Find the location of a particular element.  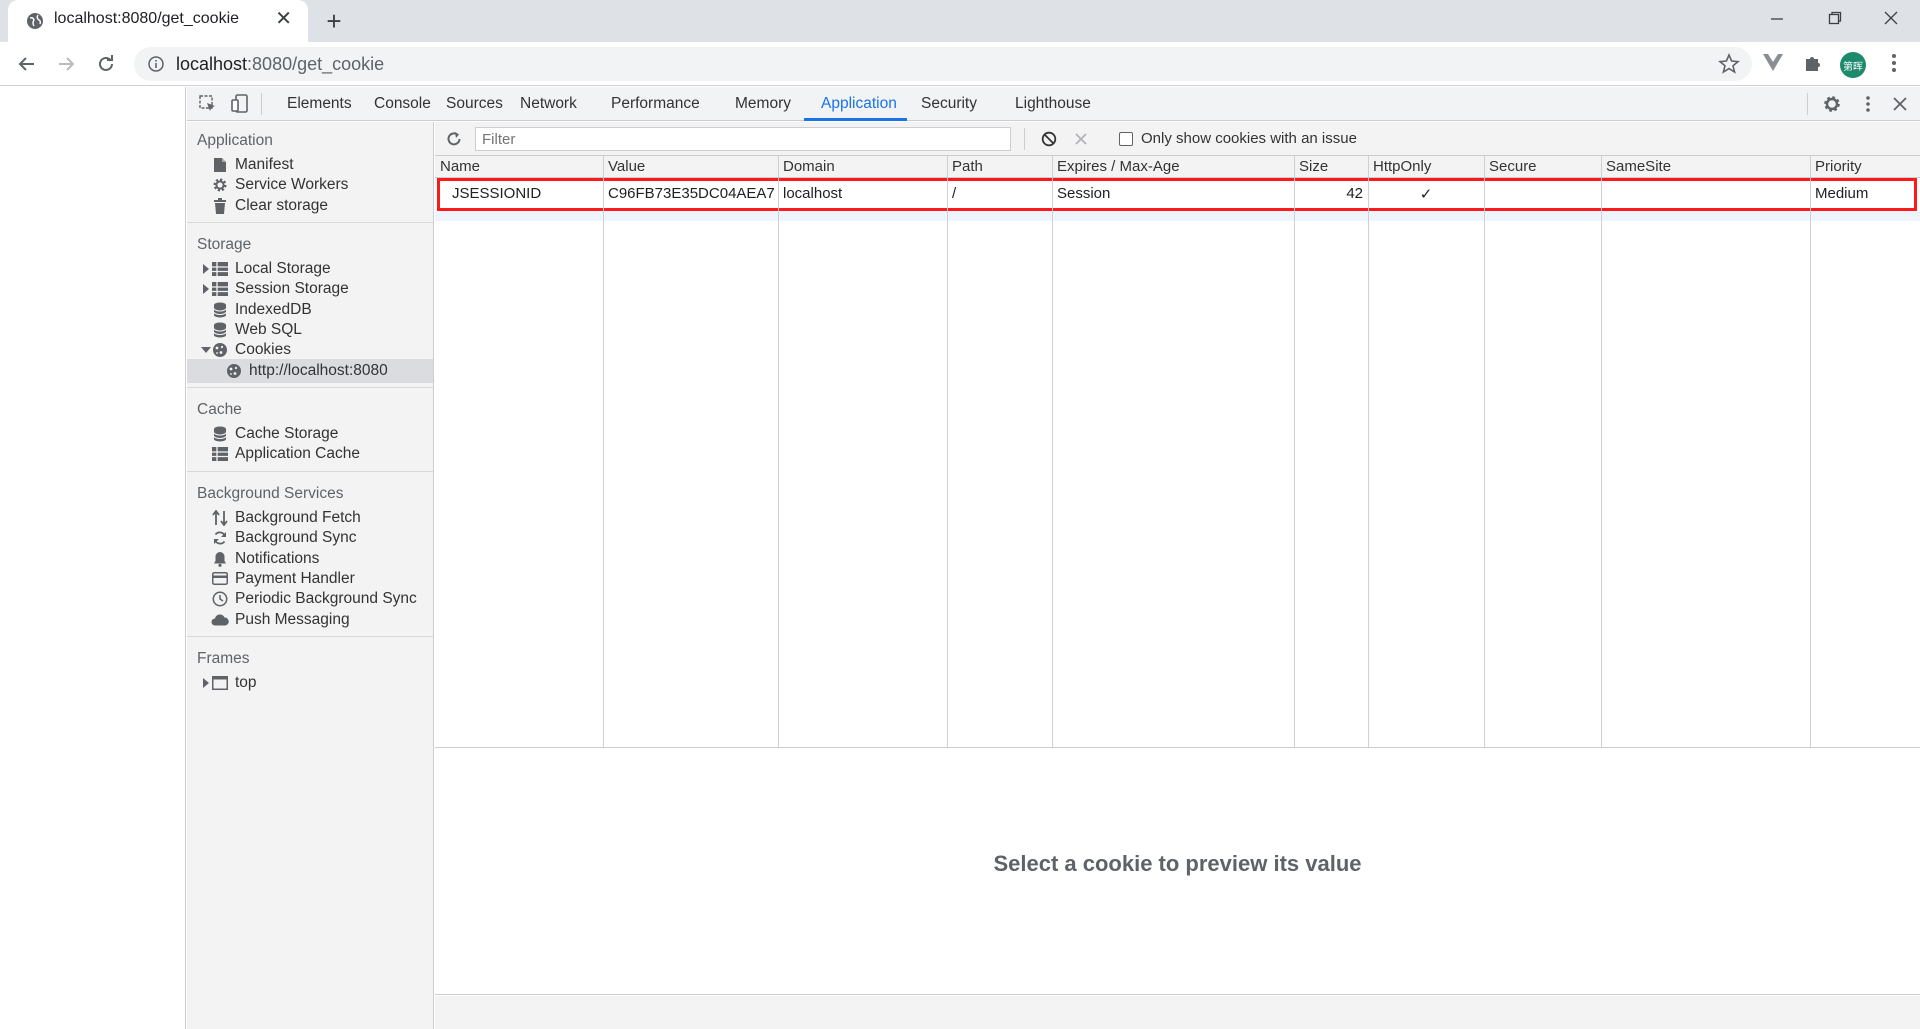

column-header-name: Name is located at coordinates (460, 166).